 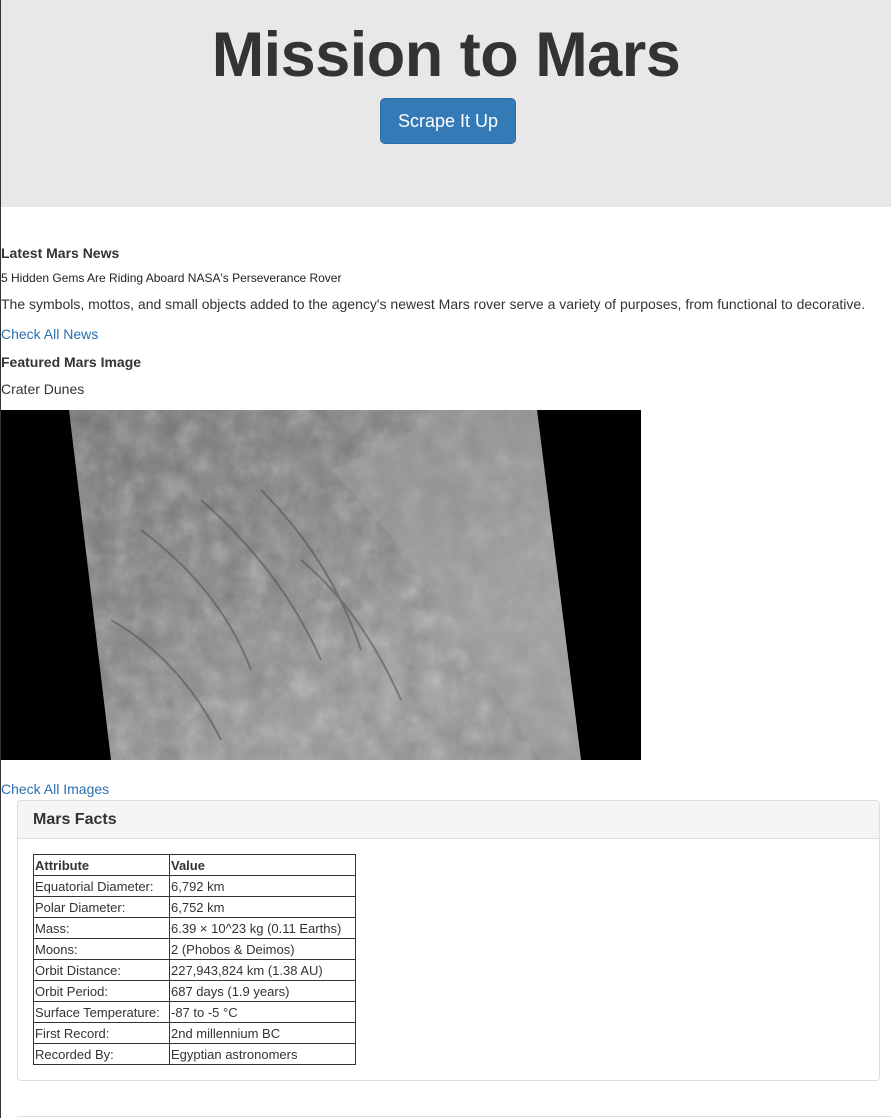 What do you see at coordinates (60, 253) in the screenshot?
I see `news-heading: Latest Mars News` at bounding box center [60, 253].